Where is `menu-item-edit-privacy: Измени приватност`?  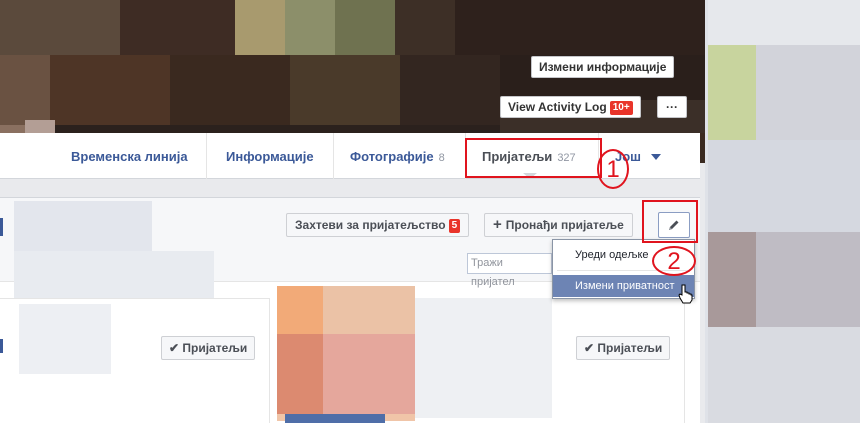
menu-item-edit-privacy: Измени приватност is located at coordinates (623, 286).